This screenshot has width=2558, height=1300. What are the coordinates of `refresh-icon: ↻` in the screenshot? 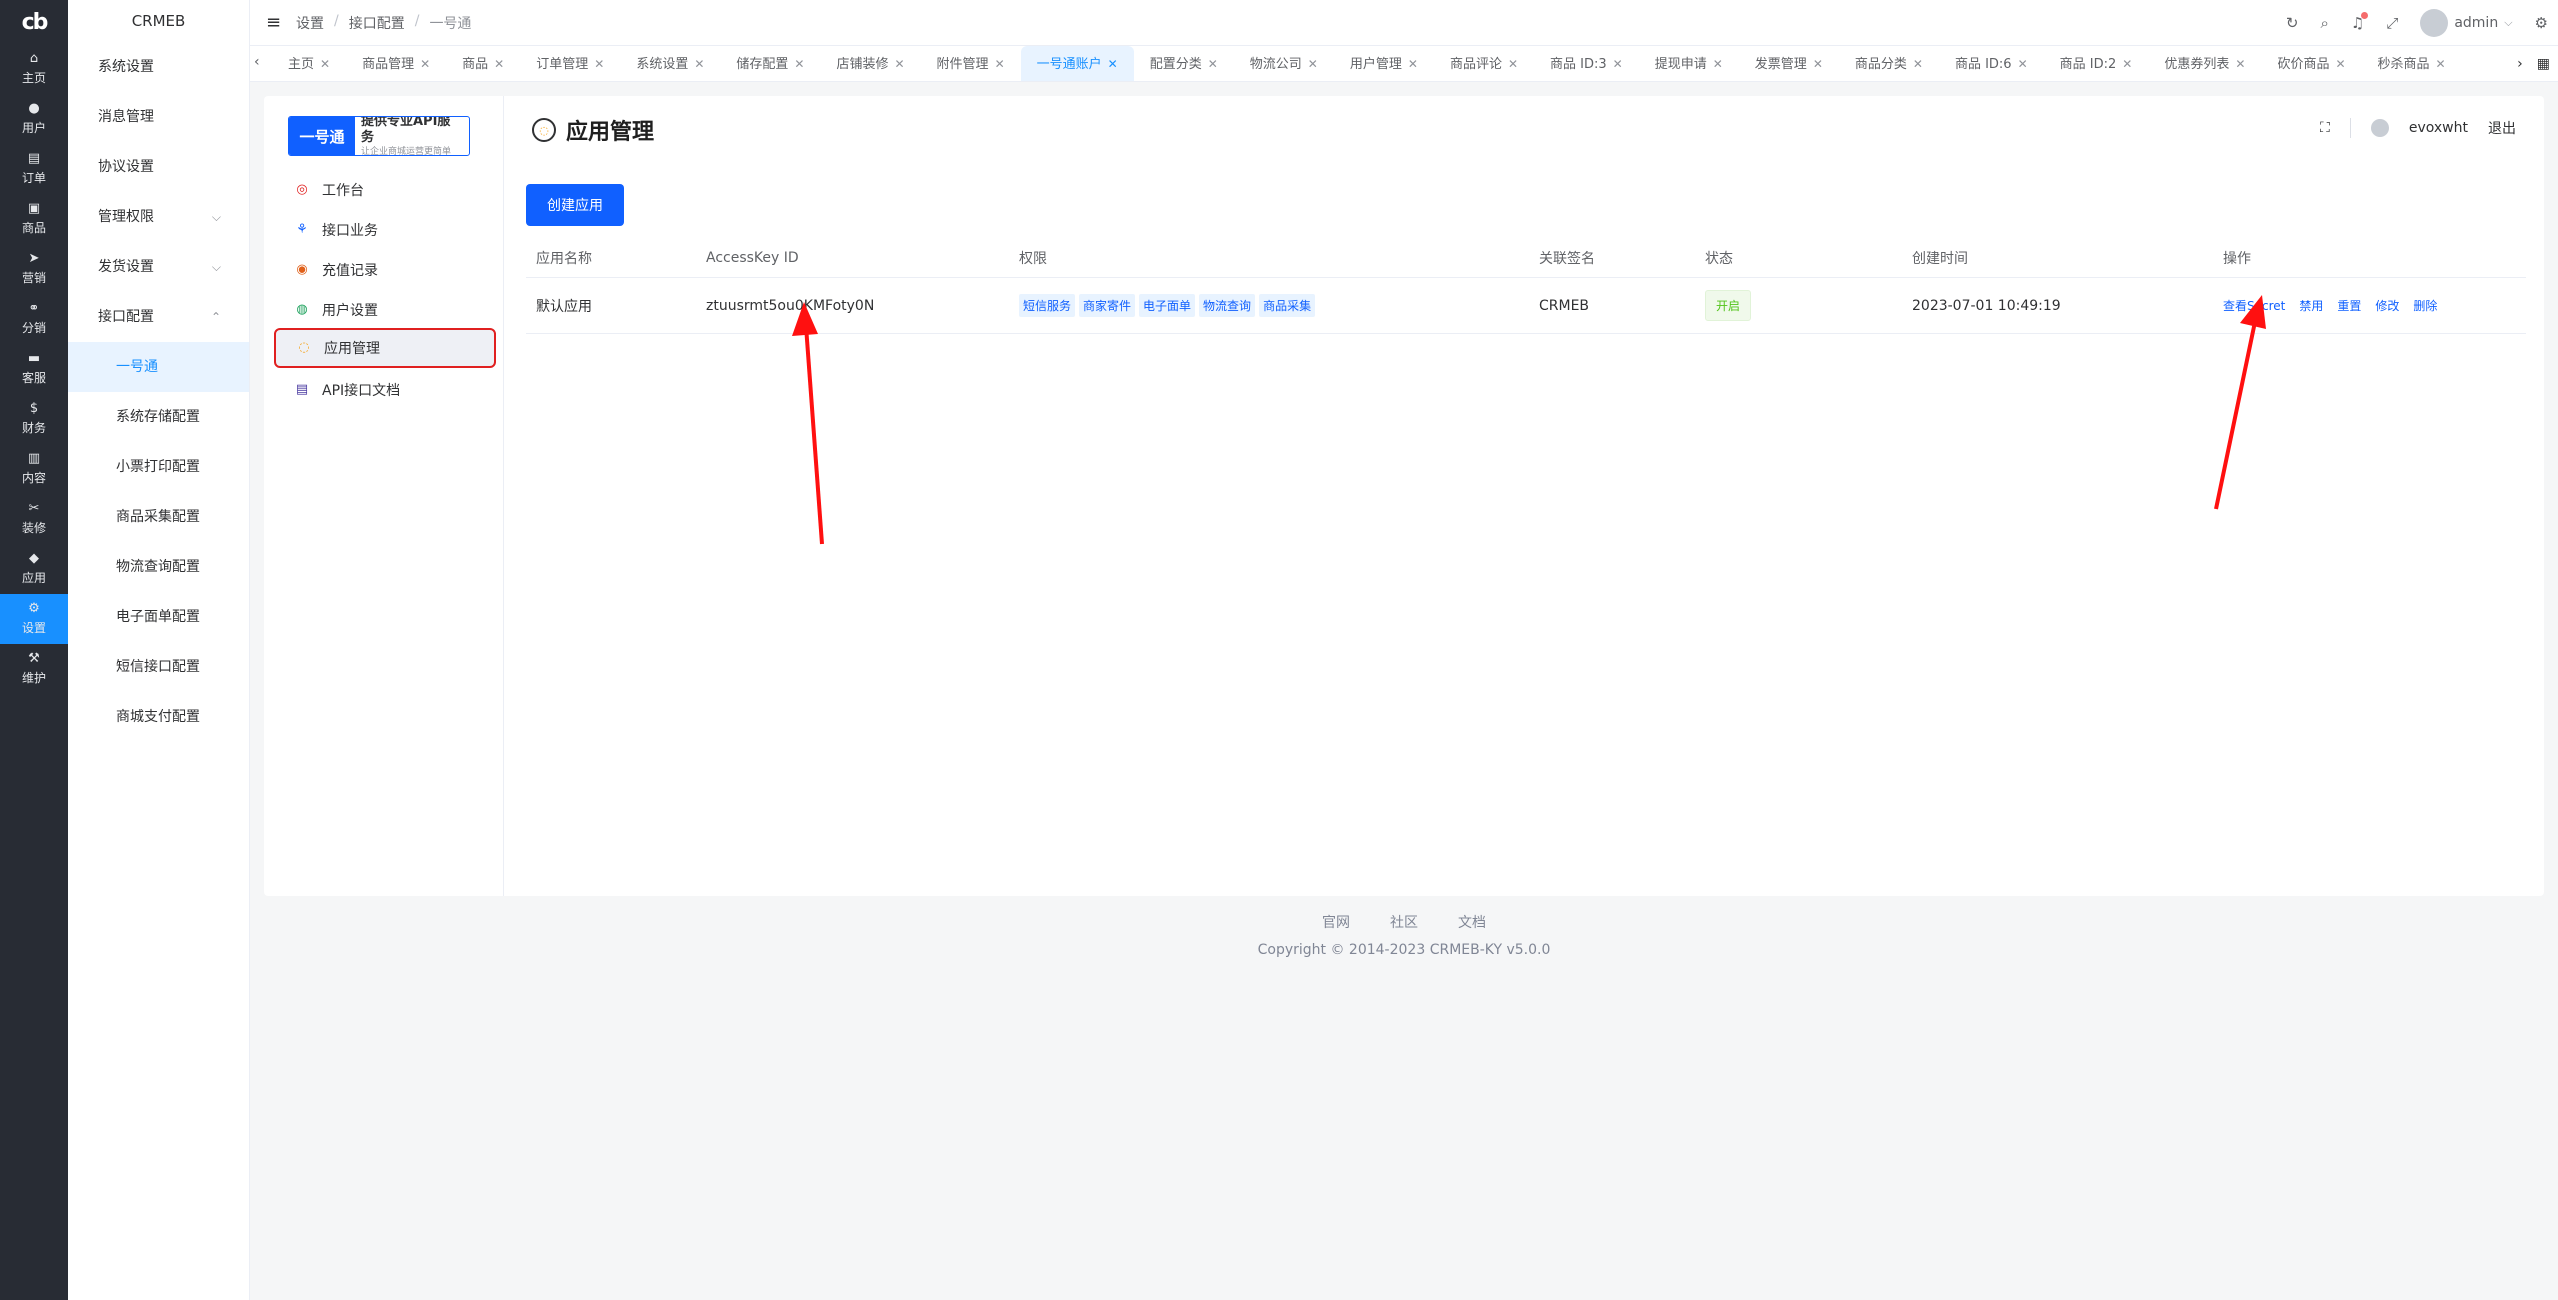 It's located at (2292, 23).